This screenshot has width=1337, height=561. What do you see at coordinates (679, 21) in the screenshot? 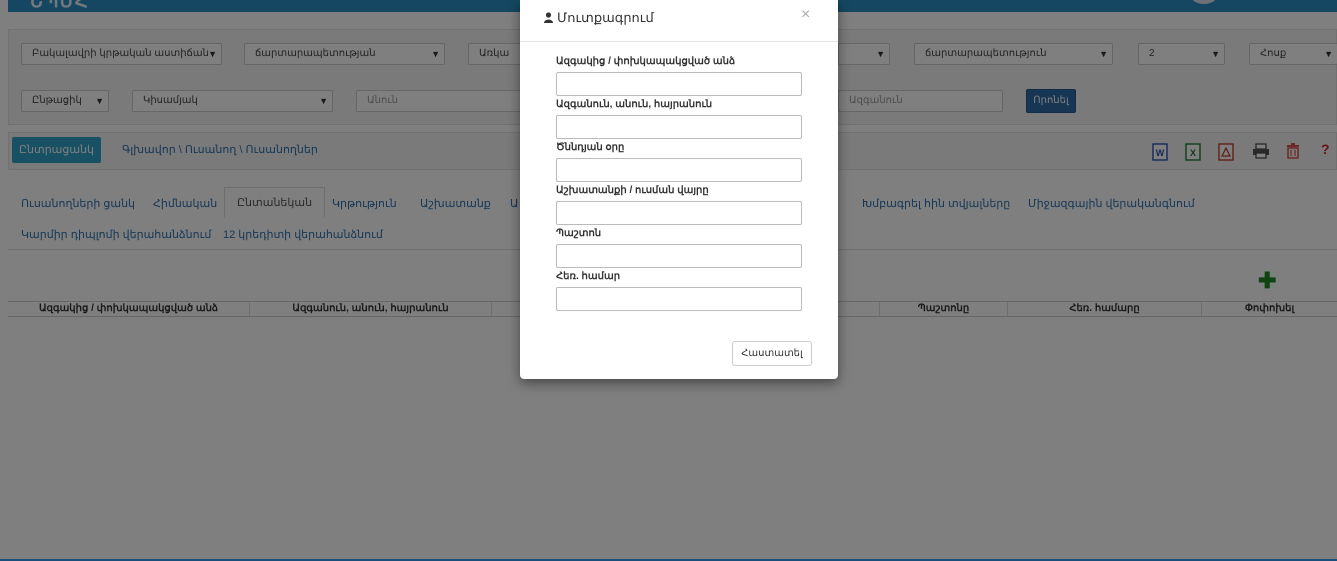
I see `modal-header: Մուտքագրում ×` at bounding box center [679, 21].